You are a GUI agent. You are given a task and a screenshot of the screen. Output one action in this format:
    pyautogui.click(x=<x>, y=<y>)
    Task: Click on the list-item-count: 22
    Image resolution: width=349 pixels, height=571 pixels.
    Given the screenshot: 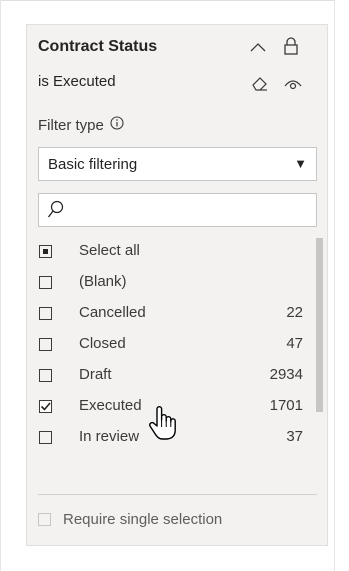 What is the action you would take?
    pyautogui.click(x=294, y=312)
    